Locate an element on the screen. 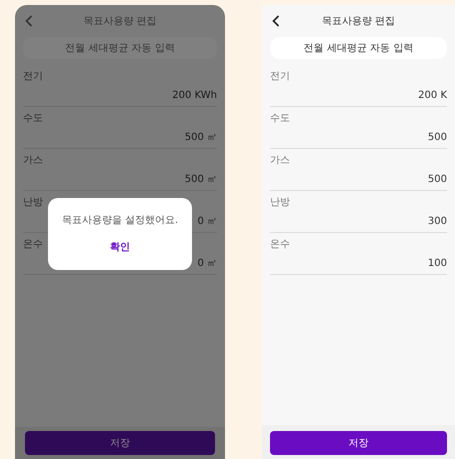 The image size is (455, 459). confirm-button: 확인 is located at coordinates (120, 247).